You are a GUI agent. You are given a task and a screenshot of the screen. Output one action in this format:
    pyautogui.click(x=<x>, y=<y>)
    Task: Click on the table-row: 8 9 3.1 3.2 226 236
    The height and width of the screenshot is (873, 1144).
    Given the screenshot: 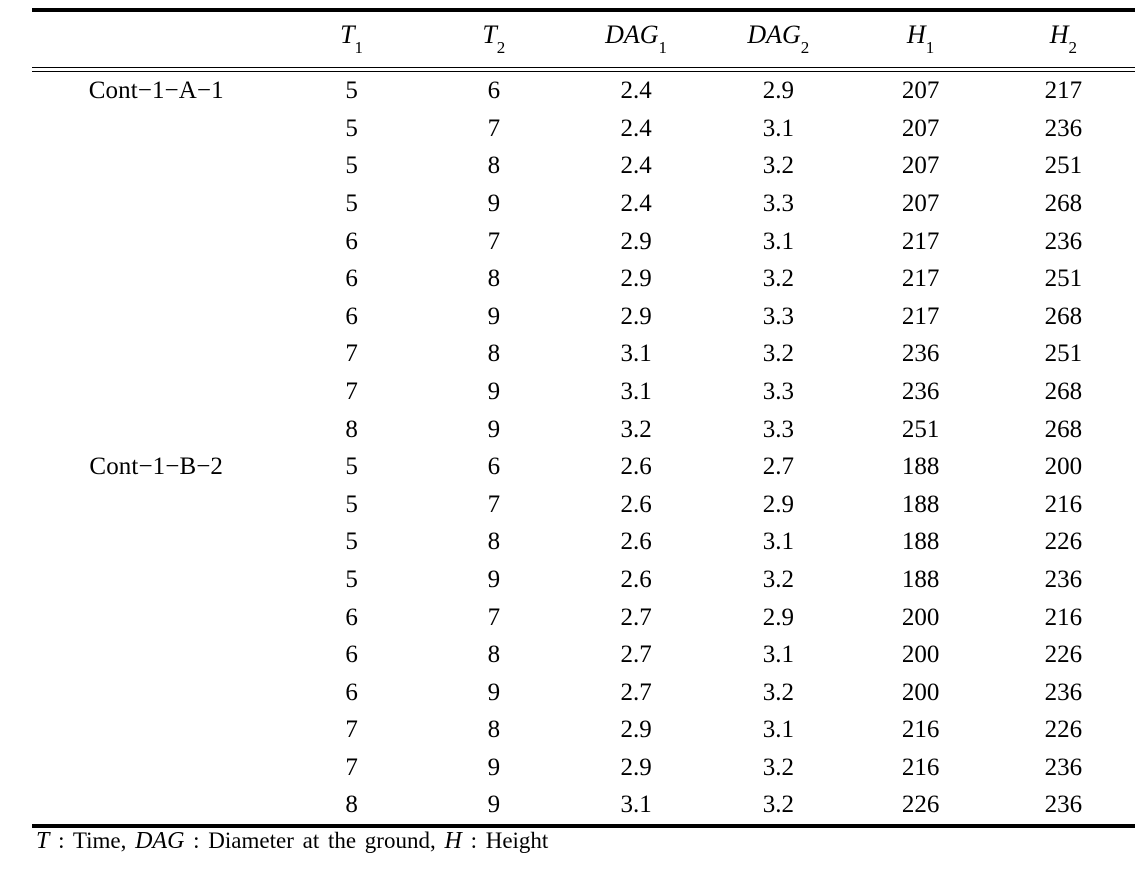 What is the action you would take?
    pyautogui.click(x=583, y=805)
    